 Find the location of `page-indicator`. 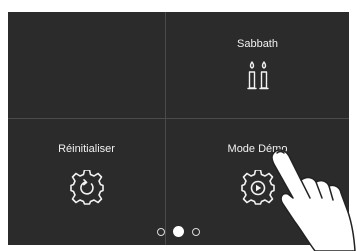

page-indicator is located at coordinates (178, 231).